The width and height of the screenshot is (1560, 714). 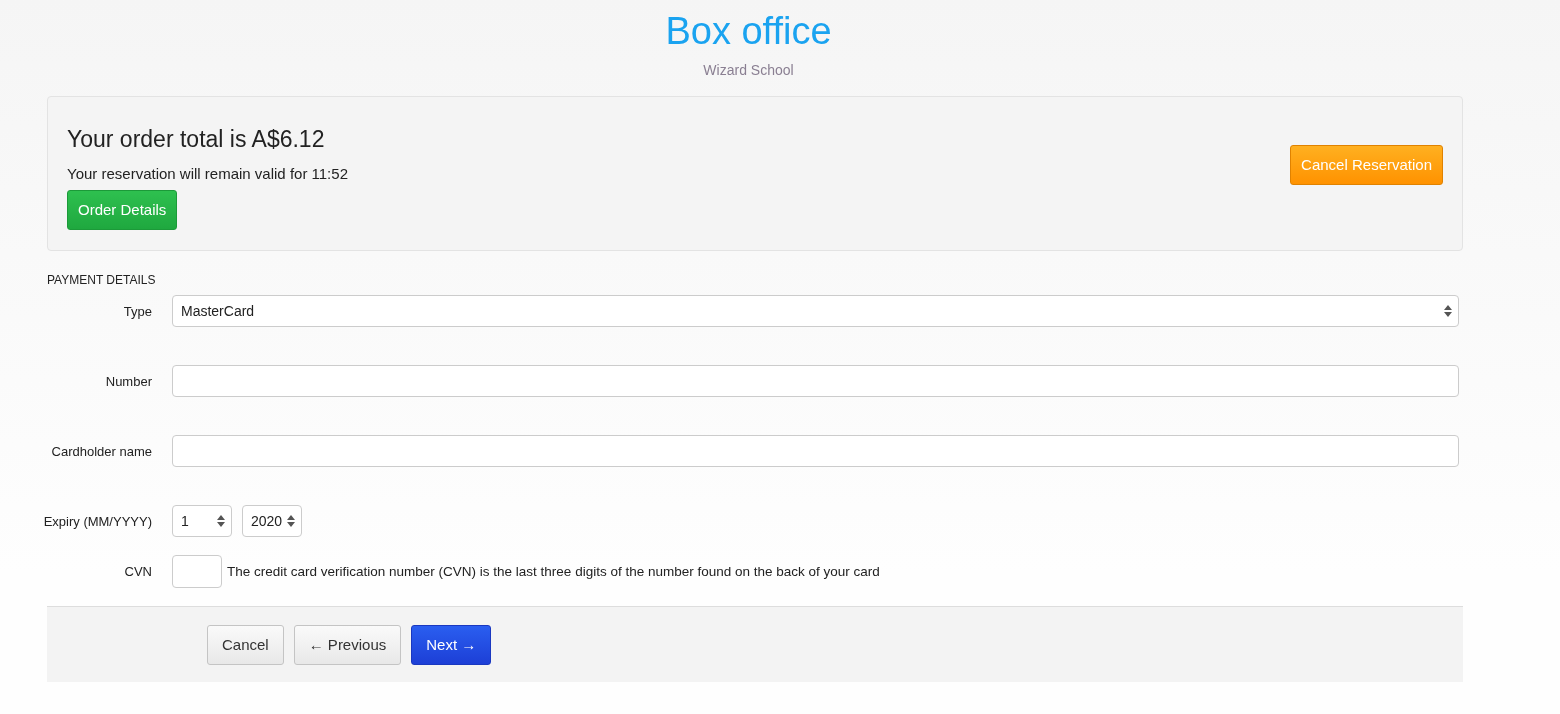 What do you see at coordinates (101, 451) in the screenshot?
I see `field-label: Cardholder name` at bounding box center [101, 451].